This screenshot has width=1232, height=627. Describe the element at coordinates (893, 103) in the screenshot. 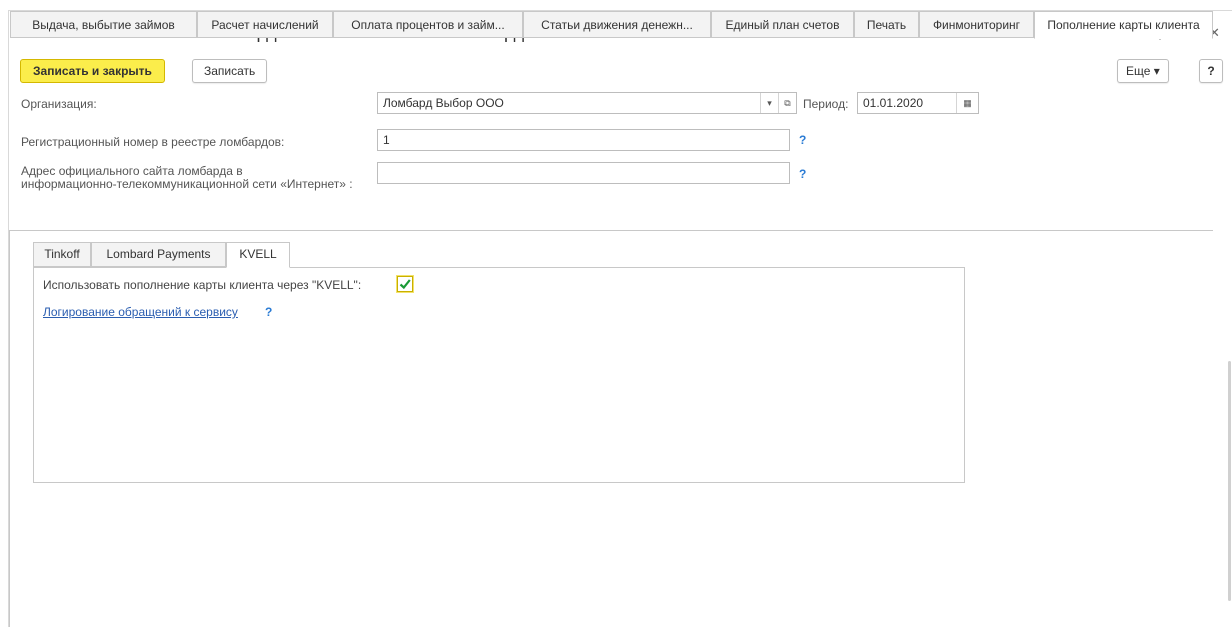

I see `period-value: 01.01.2020` at that location.